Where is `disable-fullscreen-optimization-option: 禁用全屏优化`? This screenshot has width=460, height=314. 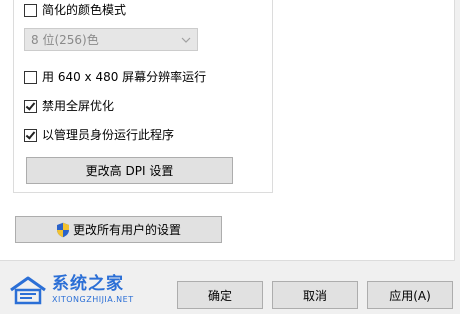 disable-fullscreen-optimization-option: 禁用全屏优化 is located at coordinates (69, 106).